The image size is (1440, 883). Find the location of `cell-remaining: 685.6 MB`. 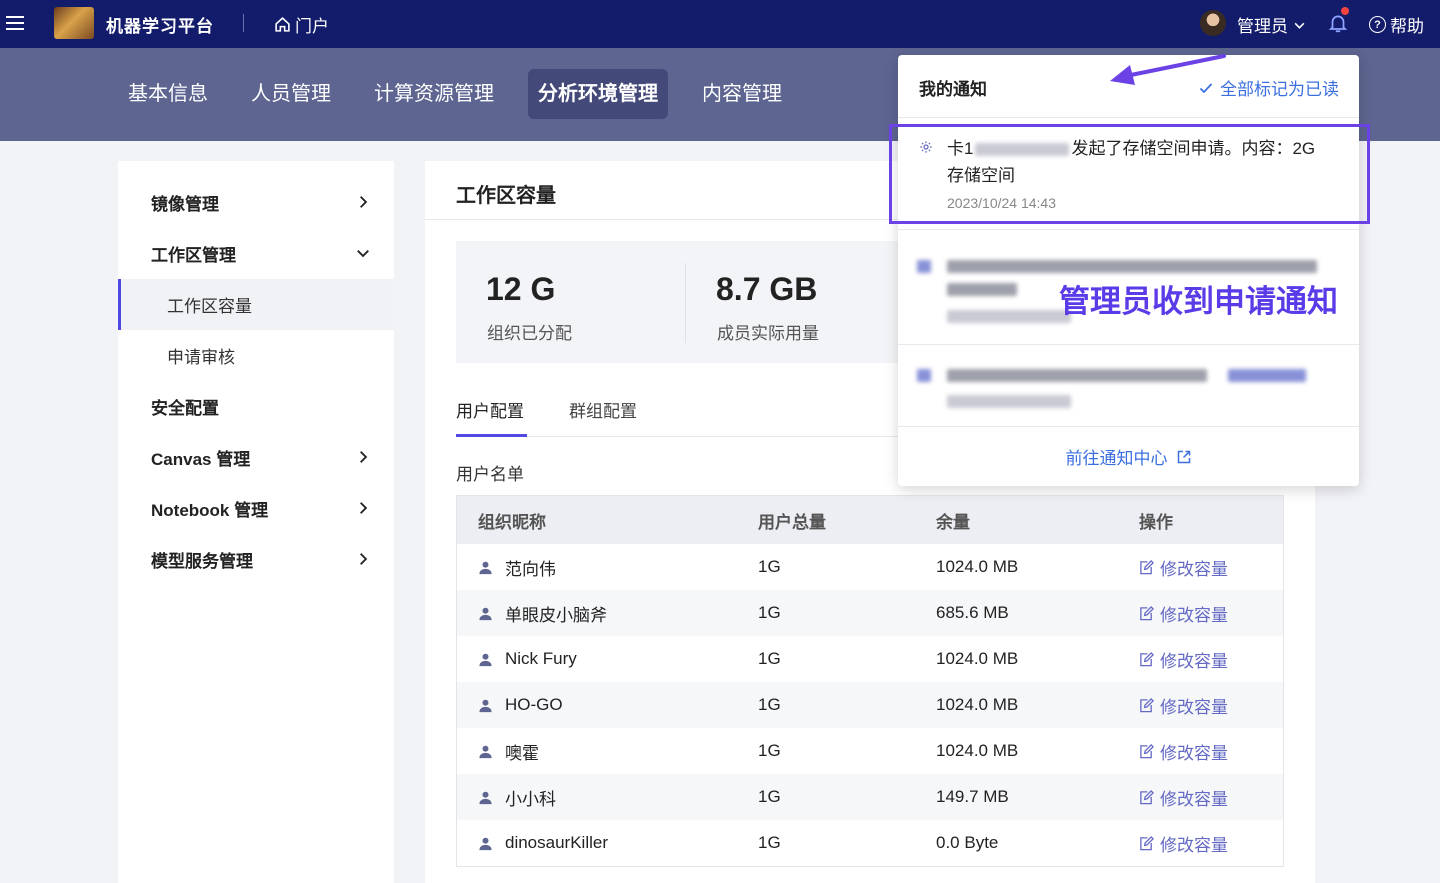

cell-remaining: 685.6 MB is located at coordinates (972, 612).